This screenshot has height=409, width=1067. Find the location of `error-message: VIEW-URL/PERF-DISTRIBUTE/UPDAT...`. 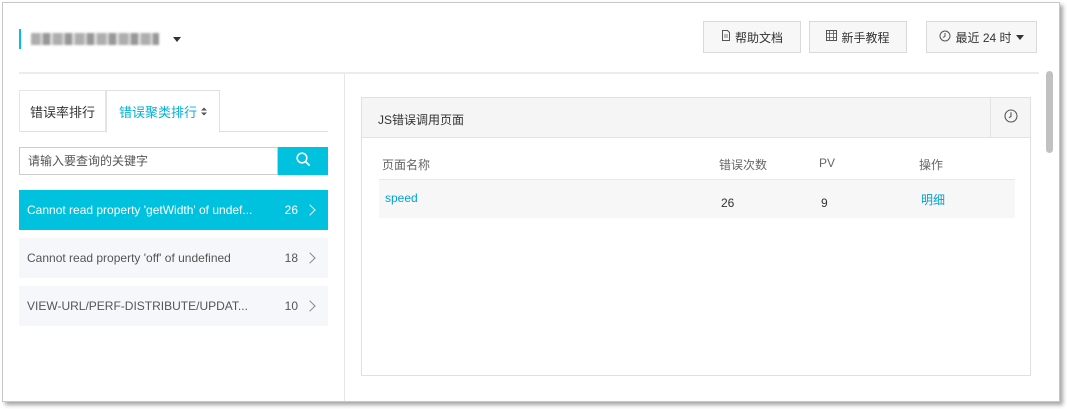

error-message: VIEW-URL/PERF-DISTRIBUTE/UPDAT... is located at coordinates (137, 306).